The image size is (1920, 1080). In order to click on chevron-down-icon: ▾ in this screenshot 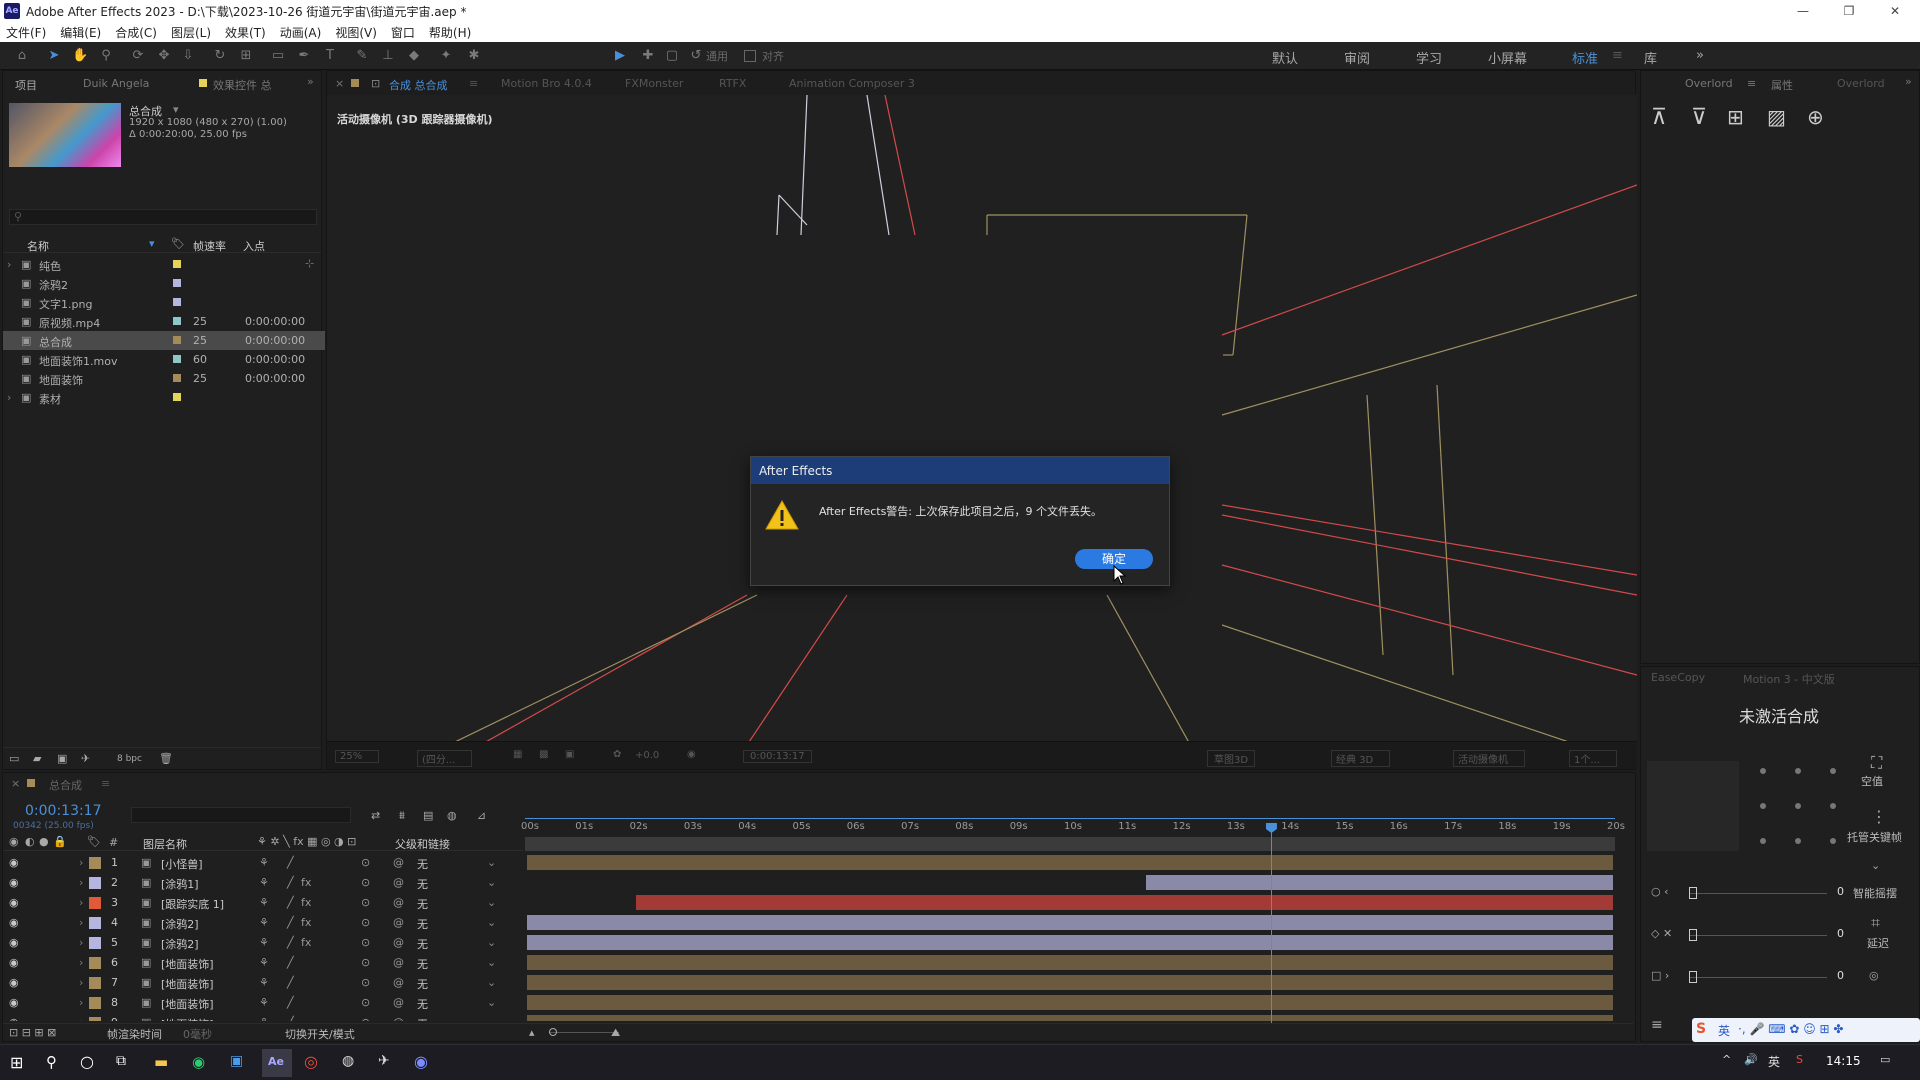, I will do `click(176, 109)`.